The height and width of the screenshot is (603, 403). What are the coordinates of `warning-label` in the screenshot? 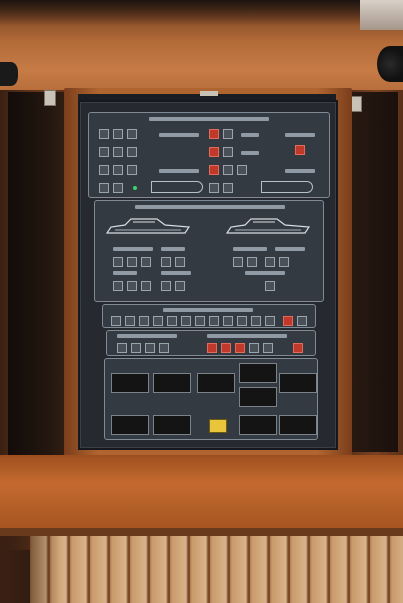 It's located at (218, 426).